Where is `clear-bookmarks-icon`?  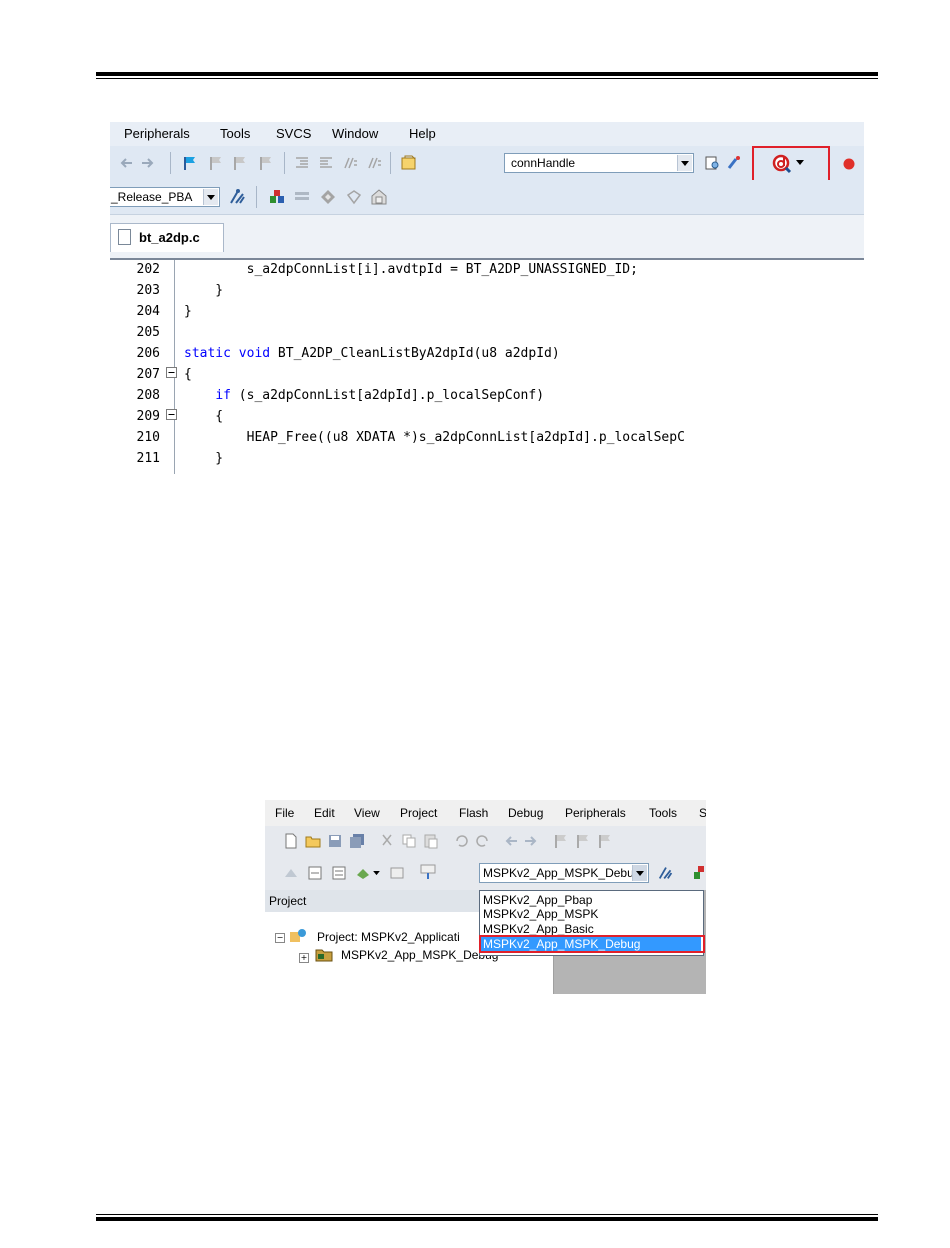 clear-bookmarks-icon is located at coordinates (266, 163).